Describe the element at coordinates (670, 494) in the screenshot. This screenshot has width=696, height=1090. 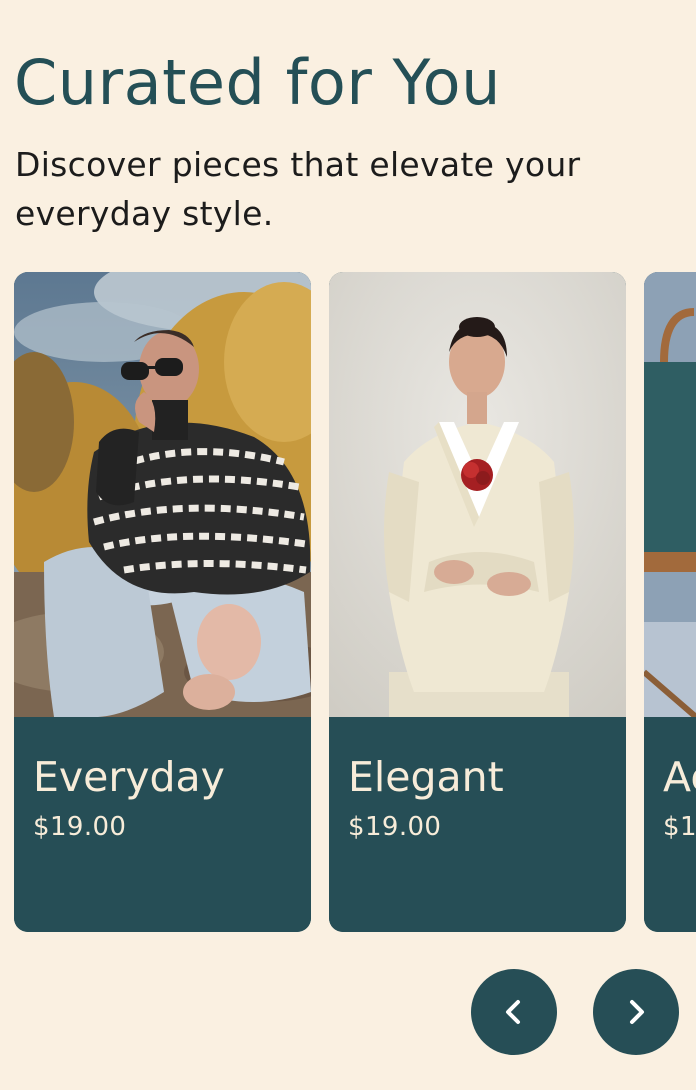
I see `product-image-accessories` at that location.